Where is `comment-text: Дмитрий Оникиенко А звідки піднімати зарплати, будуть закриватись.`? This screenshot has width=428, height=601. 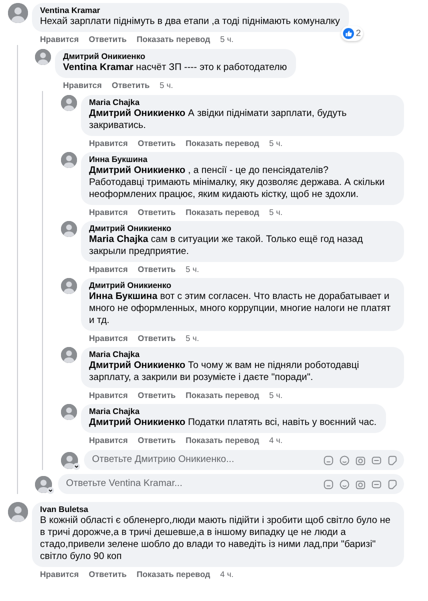 comment-text: Дмитрий Оникиенко А звідки піднімати зарплати, будуть закриватись. is located at coordinates (218, 120).